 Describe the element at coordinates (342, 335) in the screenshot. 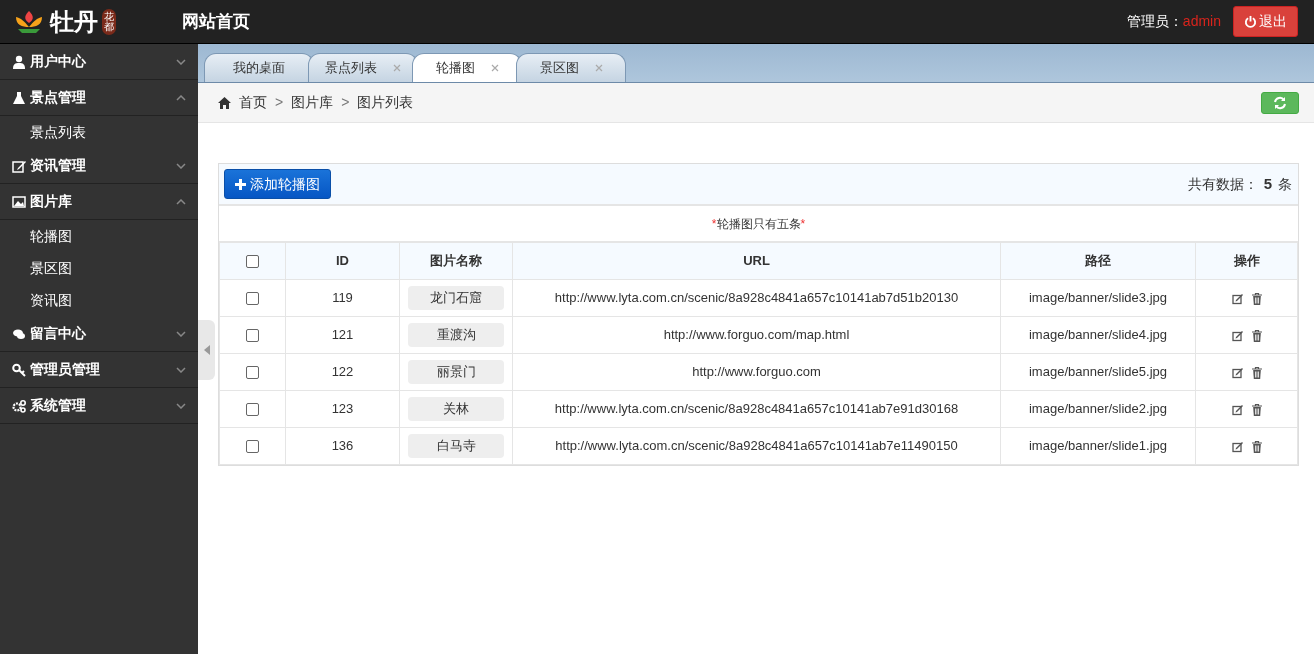

I see `table-cell: 121` at that location.